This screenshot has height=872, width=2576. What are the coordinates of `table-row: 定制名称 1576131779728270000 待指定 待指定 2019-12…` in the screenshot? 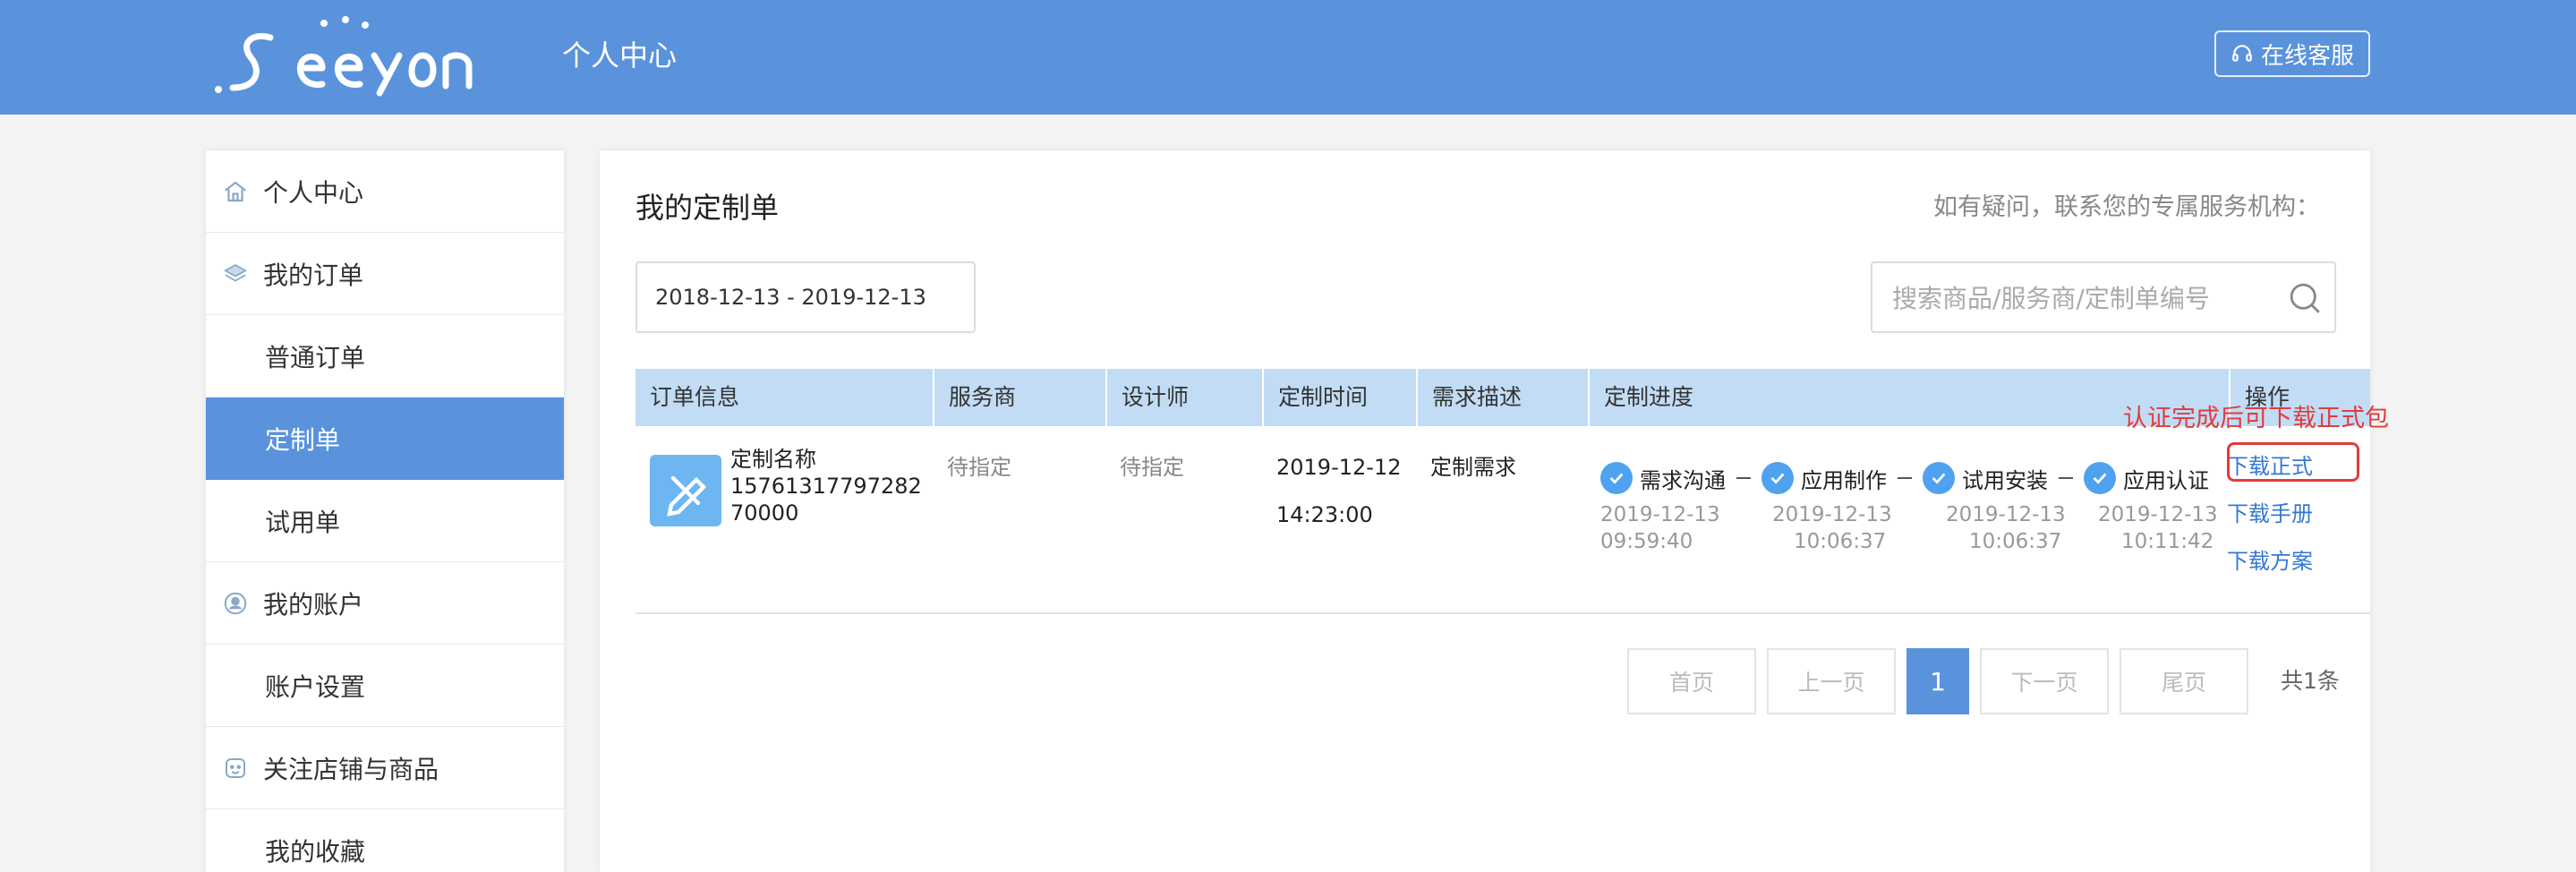 It's located at (1502, 520).